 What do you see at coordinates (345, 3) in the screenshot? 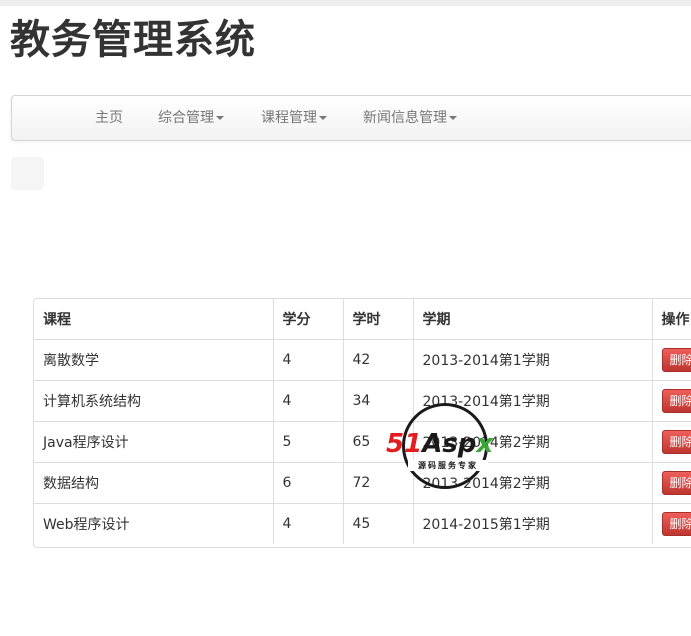
I see `top-strip` at bounding box center [345, 3].